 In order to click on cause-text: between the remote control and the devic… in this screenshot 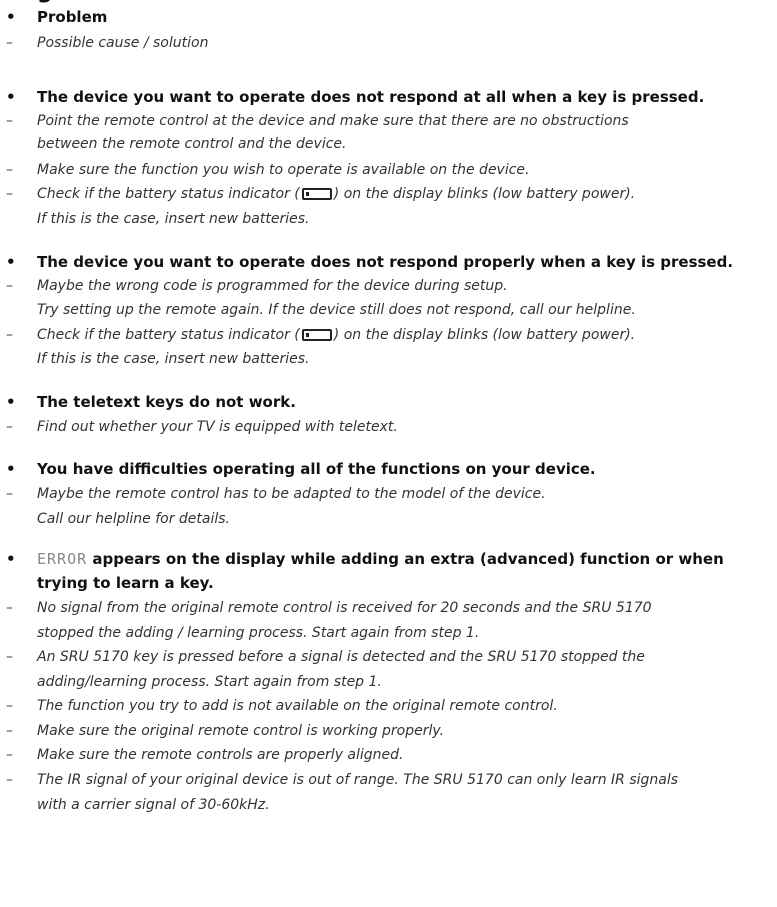, I will do `click(192, 144)`.